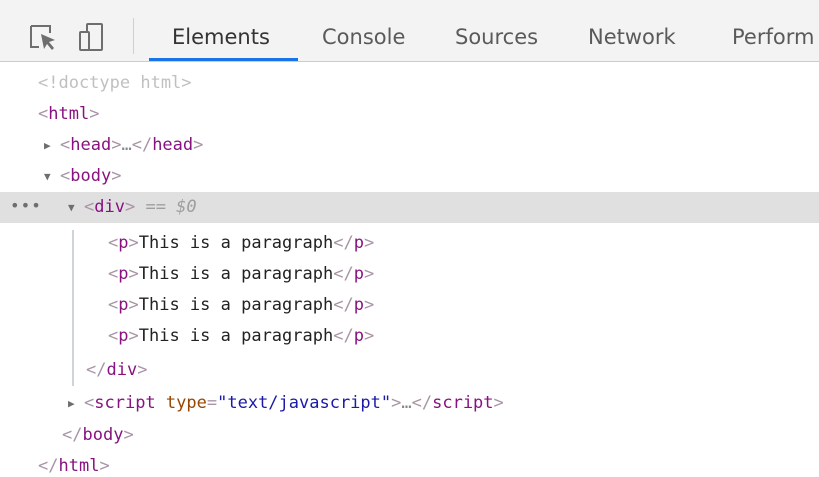 This screenshot has height=477, width=819. Describe the element at coordinates (93, 37) in the screenshot. I see `device-toolbar-icon` at that location.